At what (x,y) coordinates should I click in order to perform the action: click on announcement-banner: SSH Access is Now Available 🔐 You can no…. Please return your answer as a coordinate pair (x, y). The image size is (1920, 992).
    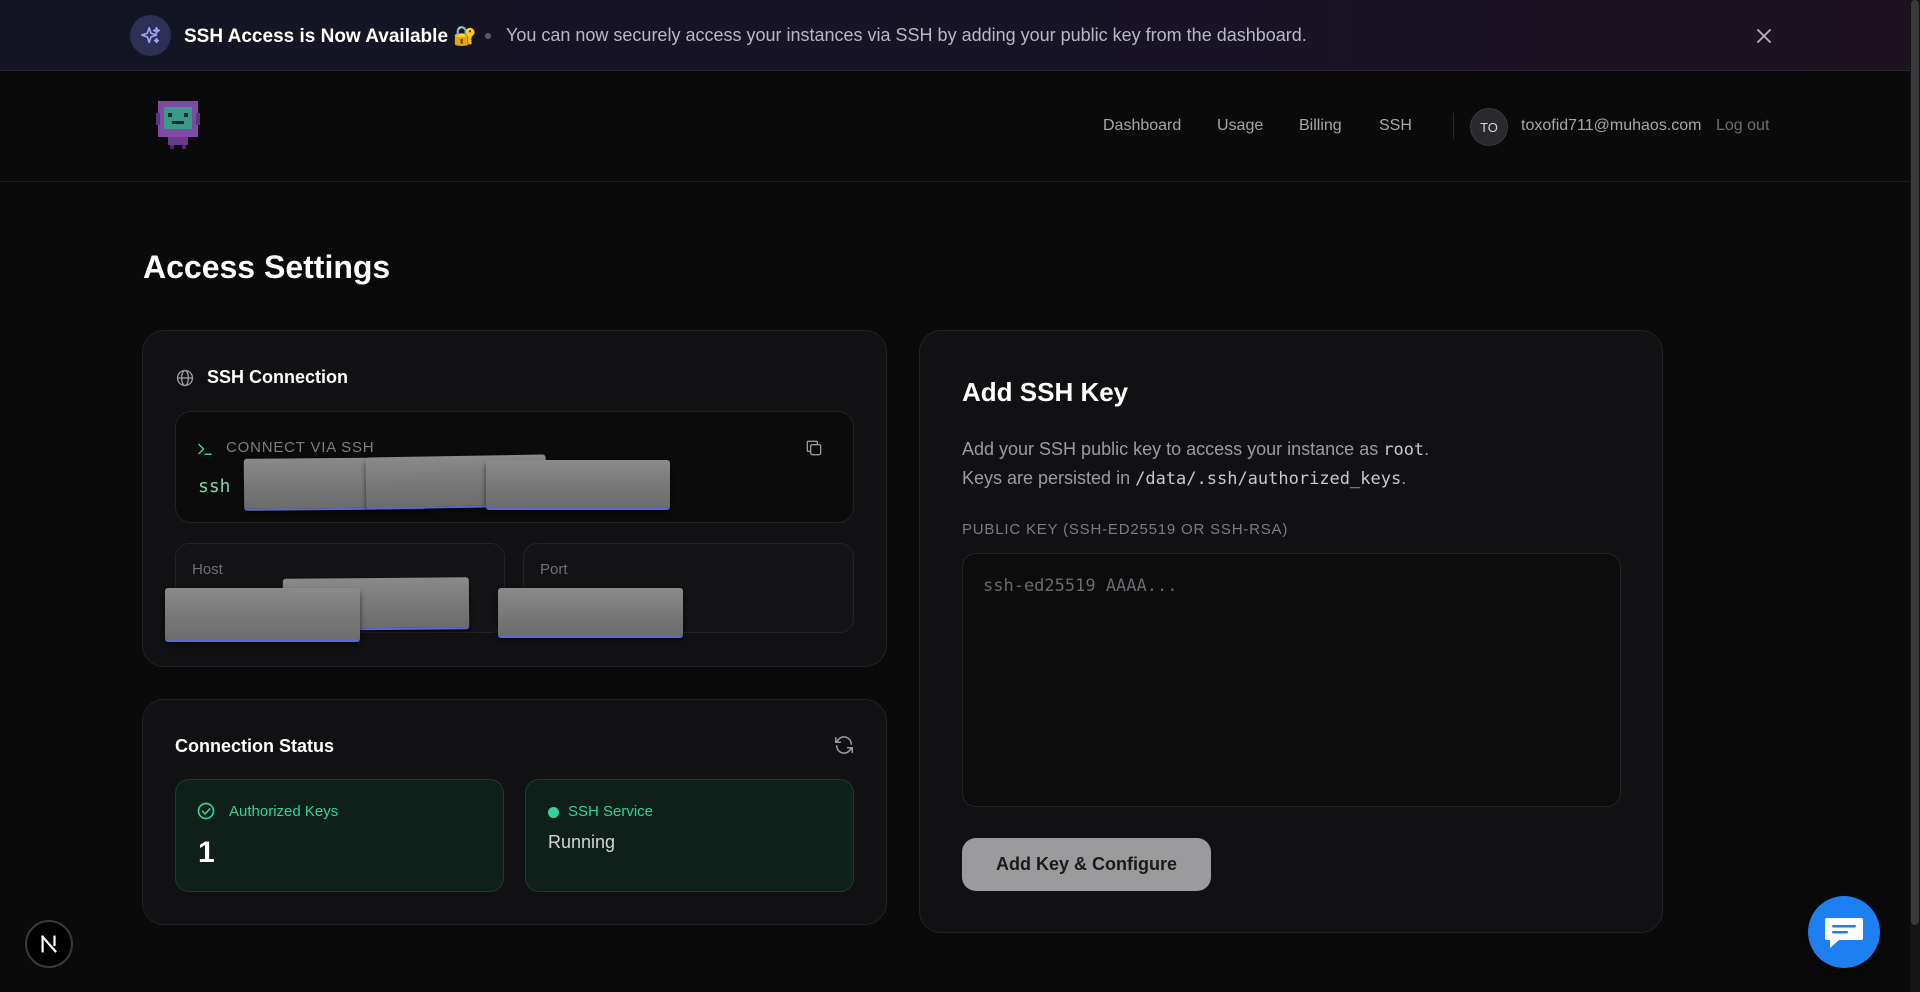
    Looking at the image, I should click on (955, 35).